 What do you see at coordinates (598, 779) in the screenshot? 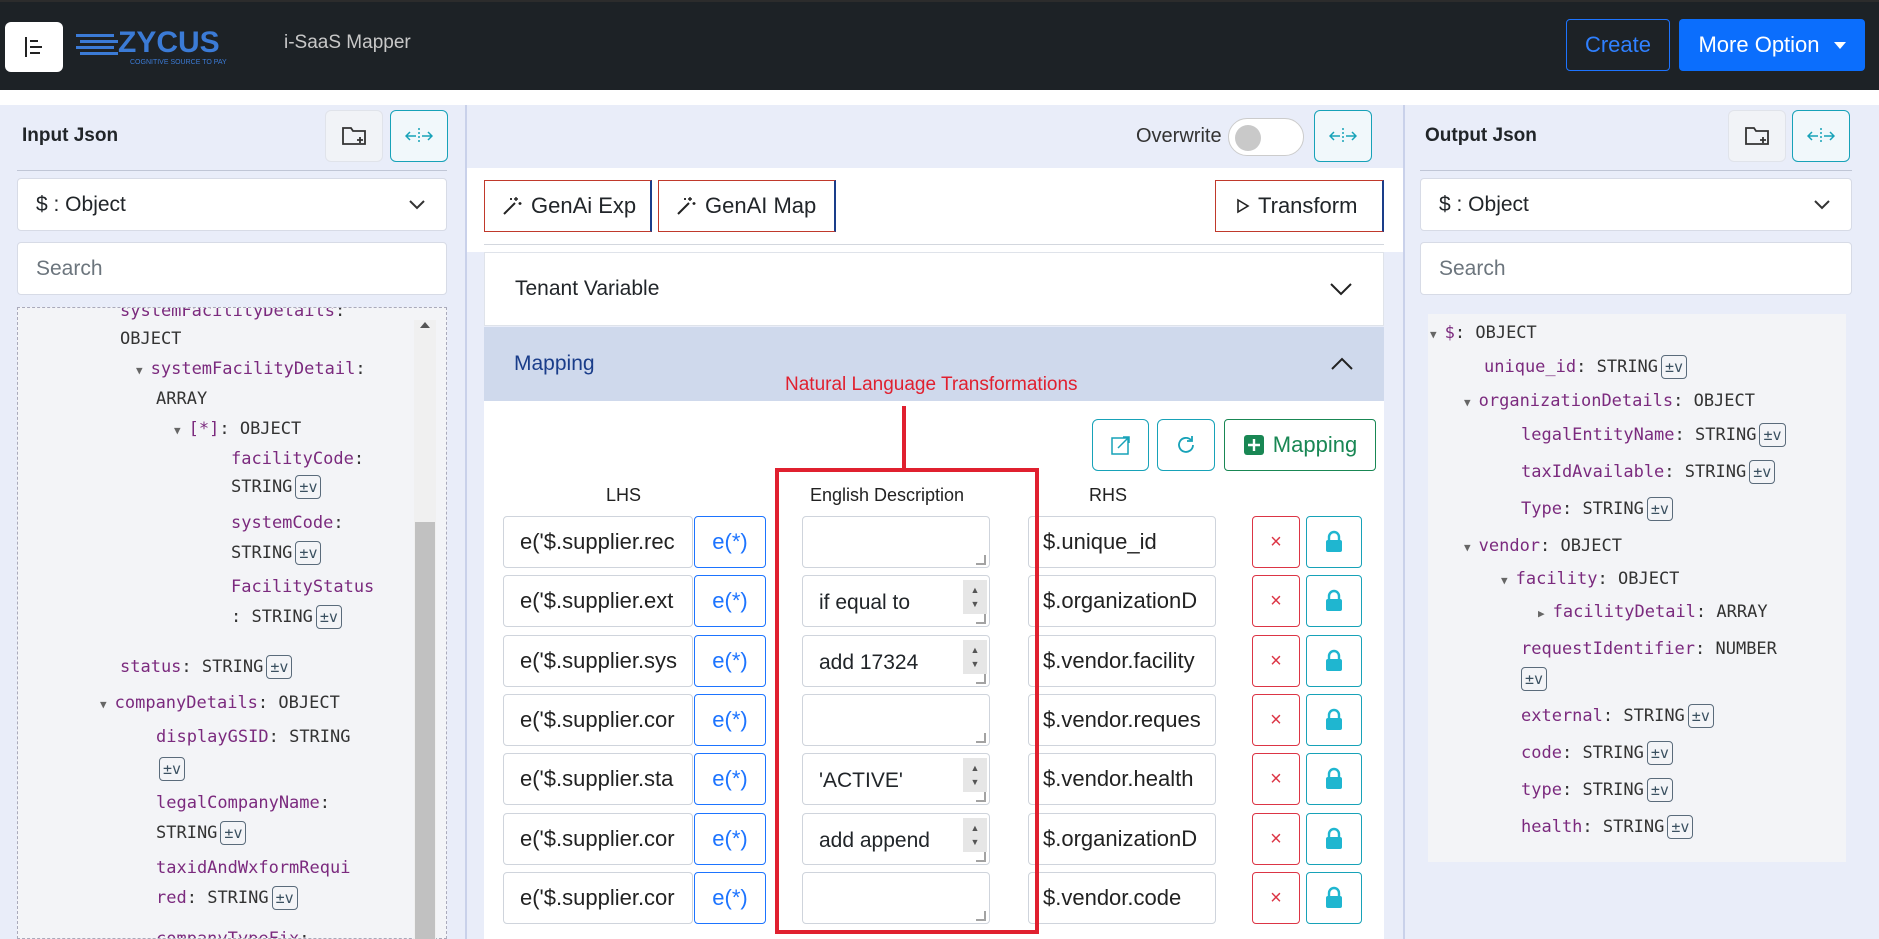
I see `lhs-input: e('$.supplier.sta` at bounding box center [598, 779].